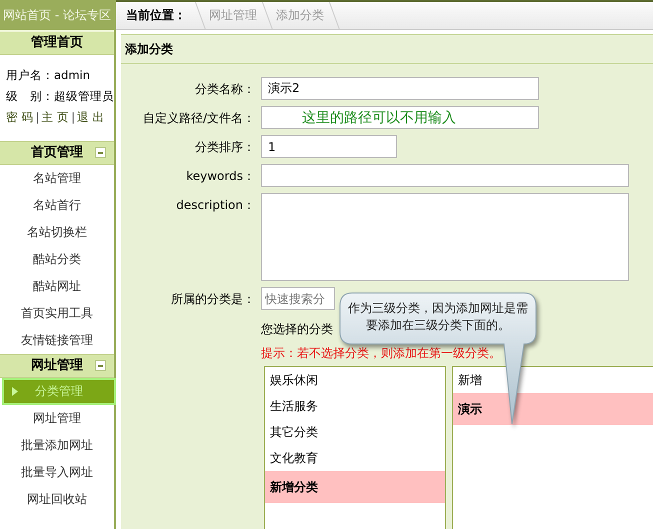 The height and width of the screenshot is (529, 653). Describe the element at coordinates (553, 409) in the screenshot. I see `category-option: 演示` at that location.